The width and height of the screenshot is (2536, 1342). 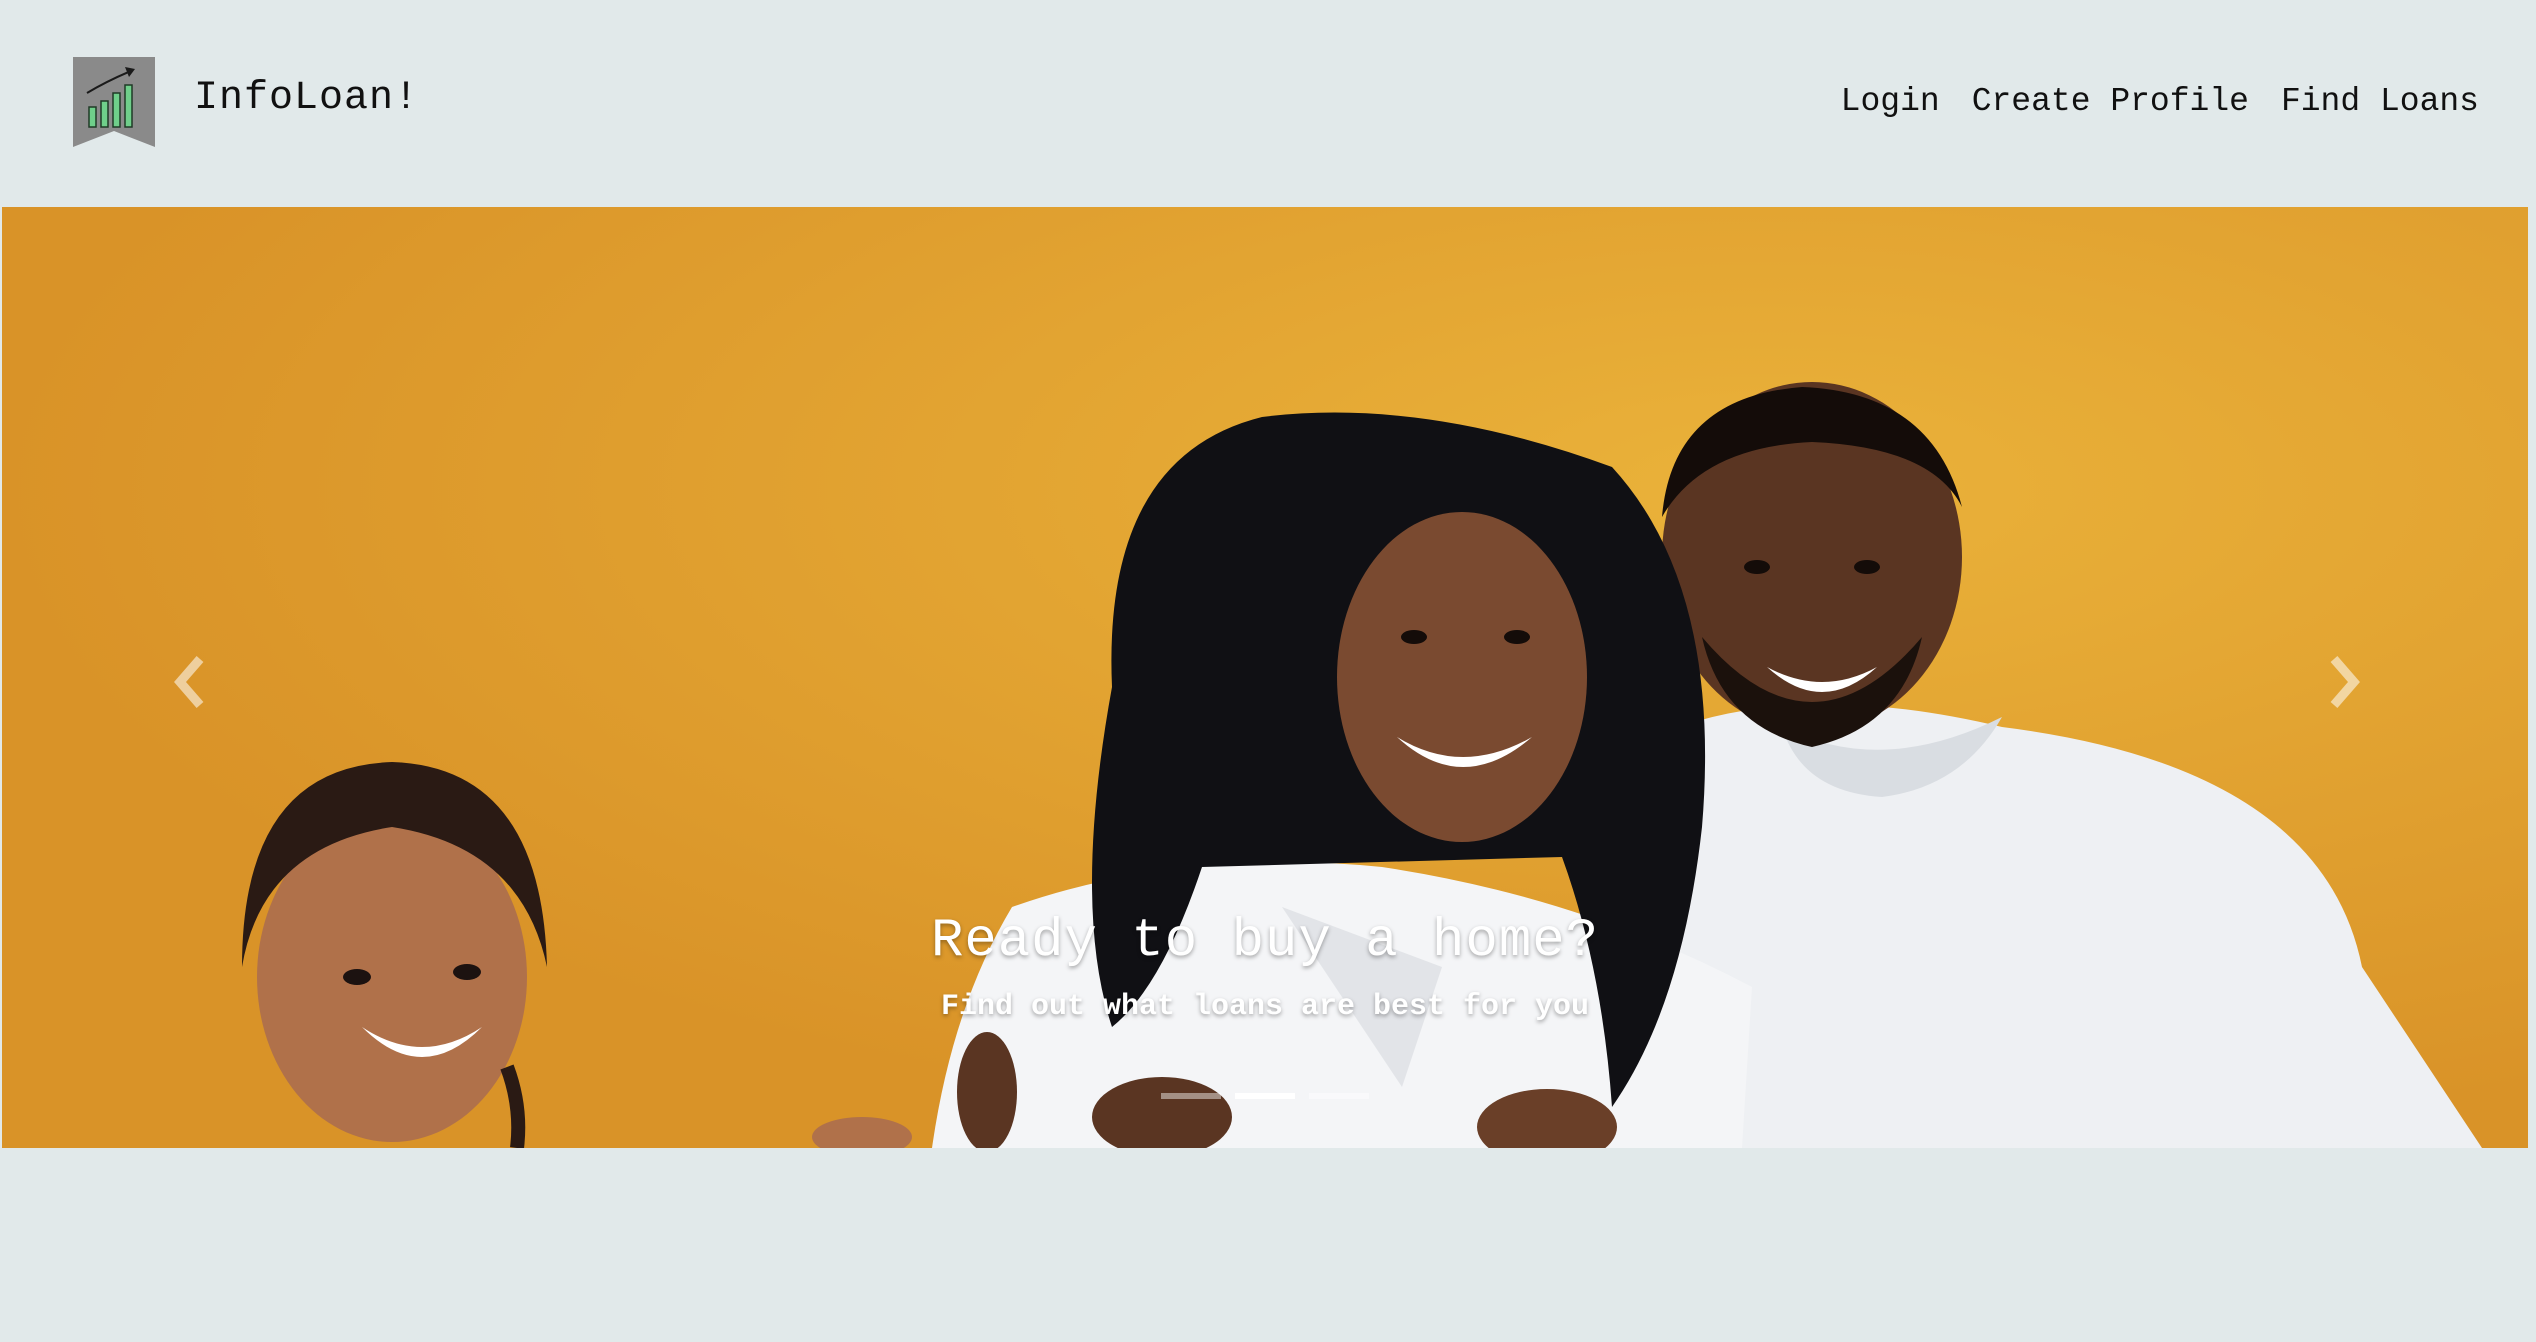 I want to click on nav-create-profile-link: Create Profile, so click(x=2110, y=102).